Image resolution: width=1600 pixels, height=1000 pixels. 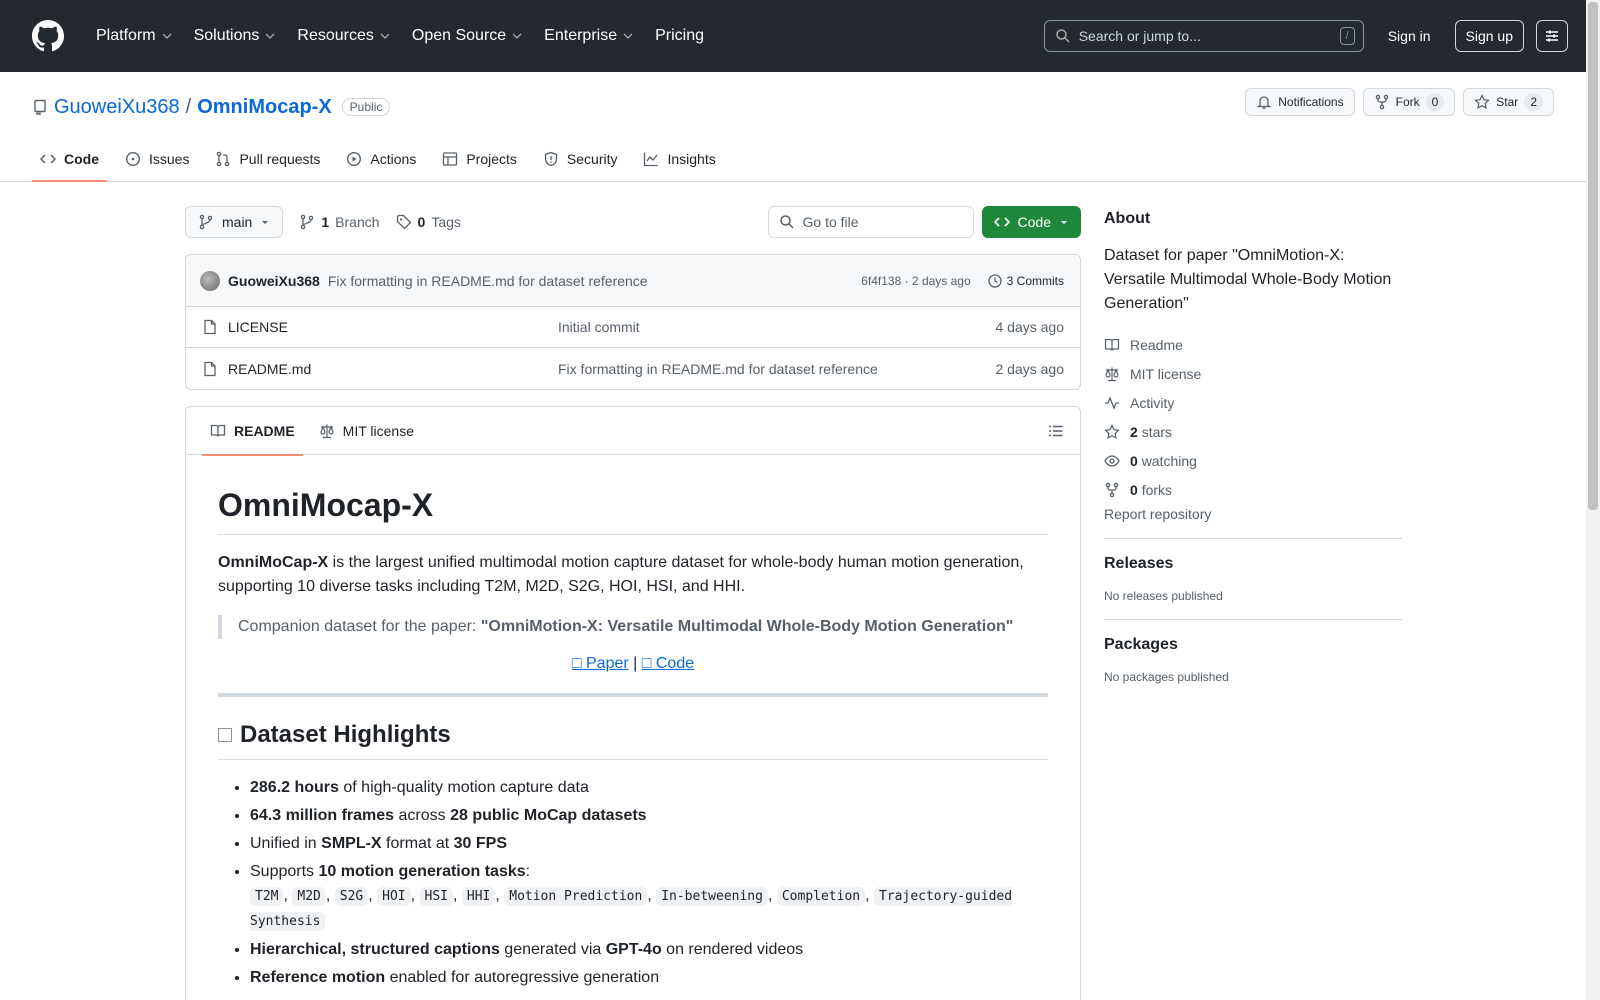 I want to click on file-name: LICENSE, so click(x=258, y=327).